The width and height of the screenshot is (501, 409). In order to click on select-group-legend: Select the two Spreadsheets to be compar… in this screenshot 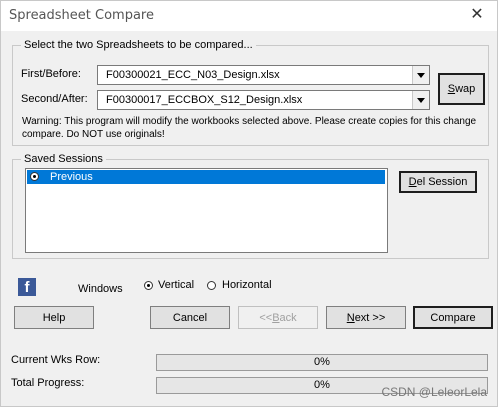, I will do `click(138, 45)`.